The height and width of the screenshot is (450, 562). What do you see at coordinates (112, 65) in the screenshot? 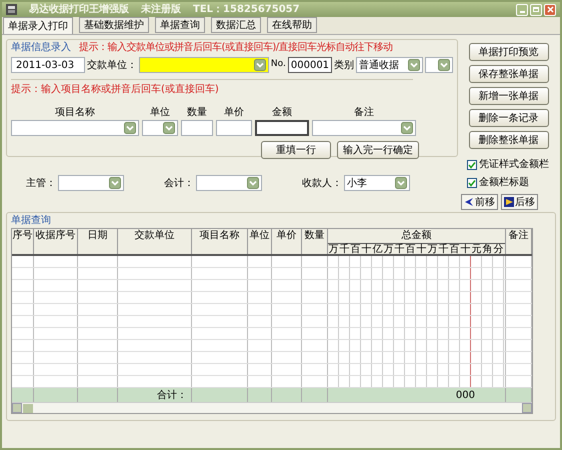
I see `field-label: 交款单位：` at bounding box center [112, 65].